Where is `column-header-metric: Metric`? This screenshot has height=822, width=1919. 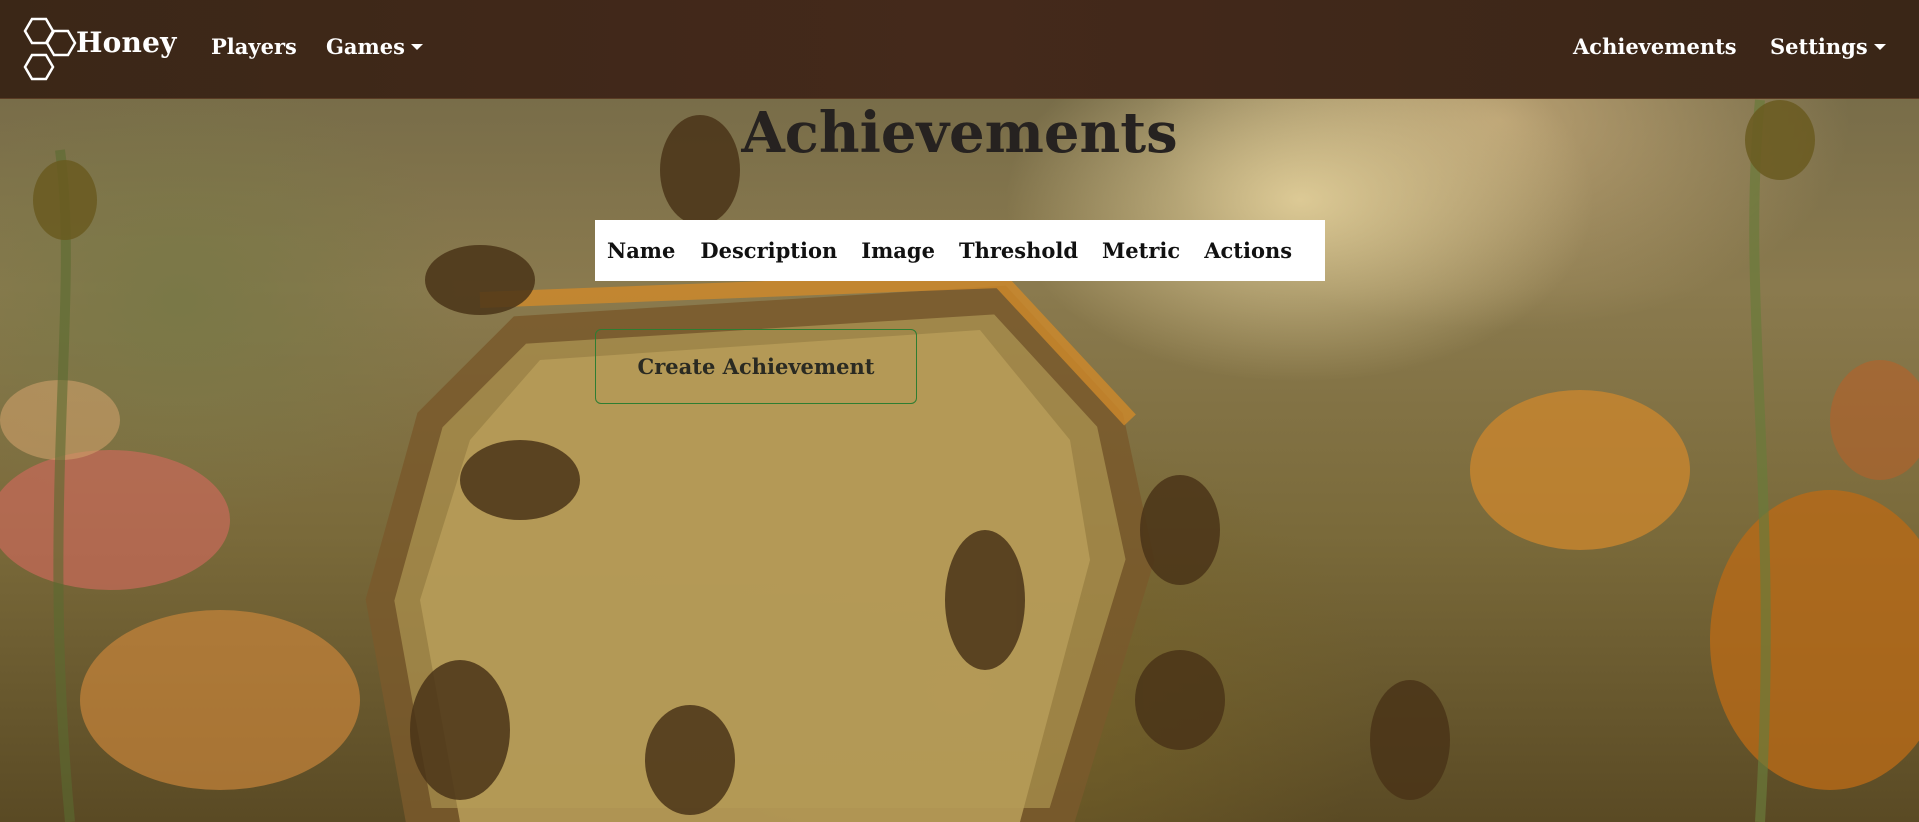 column-header-metric: Metric is located at coordinates (1141, 250).